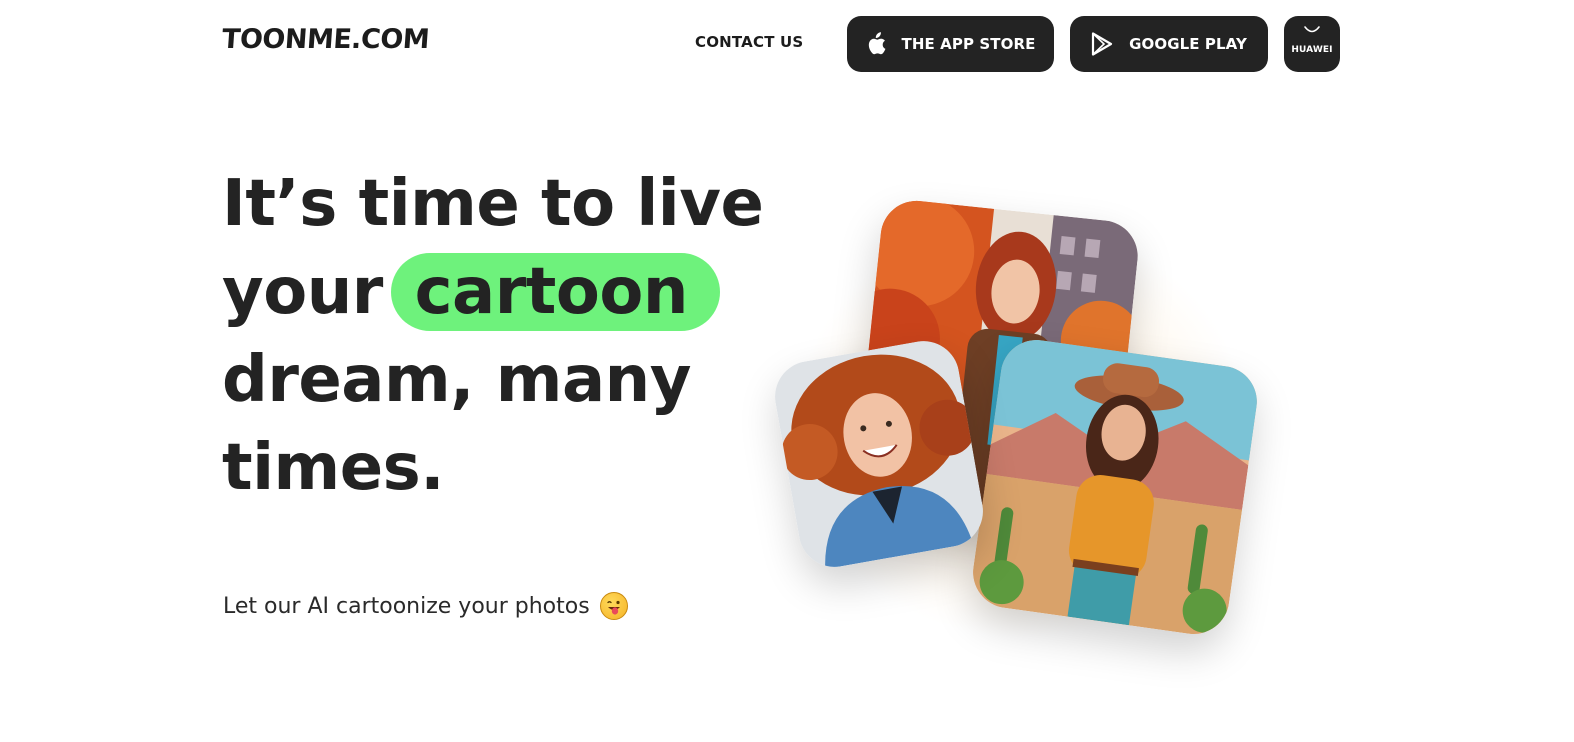  Describe the element at coordinates (456, 380) in the screenshot. I see `headline-line-3: dream, many` at that location.